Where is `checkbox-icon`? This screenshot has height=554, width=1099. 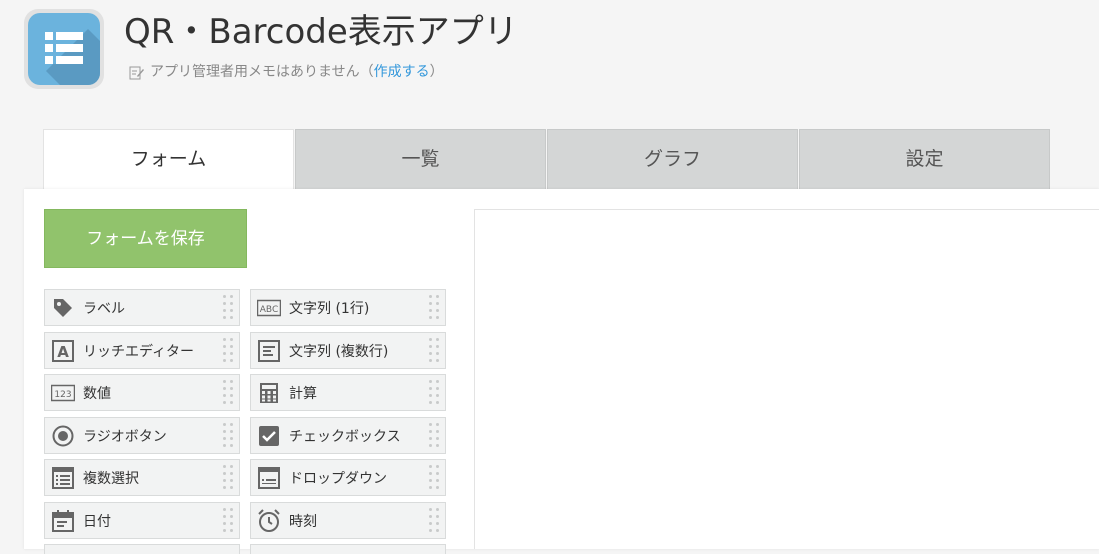
checkbox-icon is located at coordinates (269, 436).